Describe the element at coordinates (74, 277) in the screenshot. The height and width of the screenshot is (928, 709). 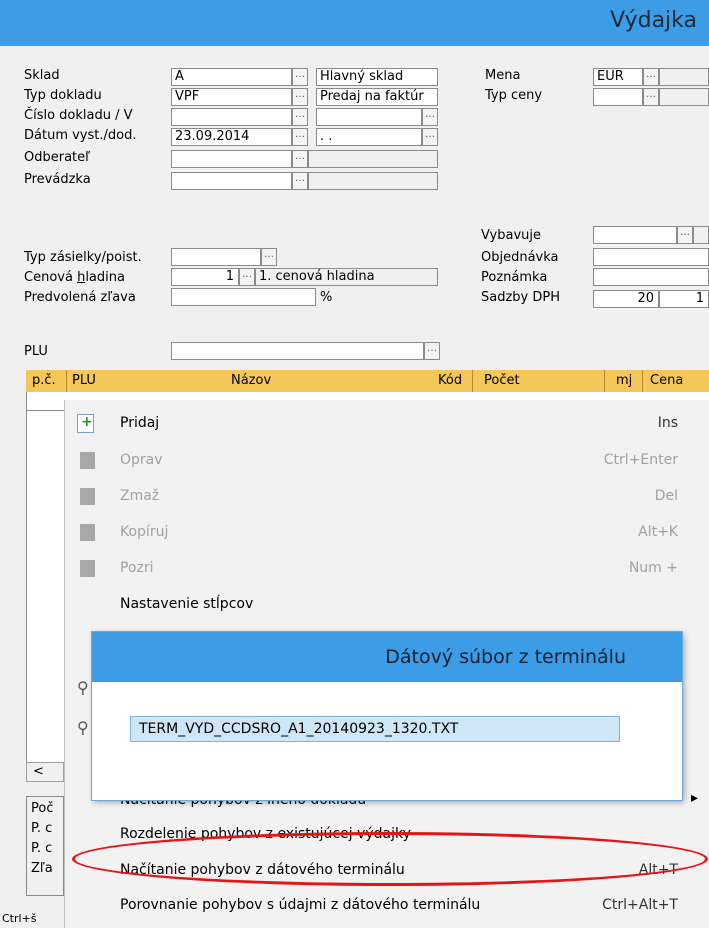
I see `label-cenova-hladina: Cenová hladina` at that location.